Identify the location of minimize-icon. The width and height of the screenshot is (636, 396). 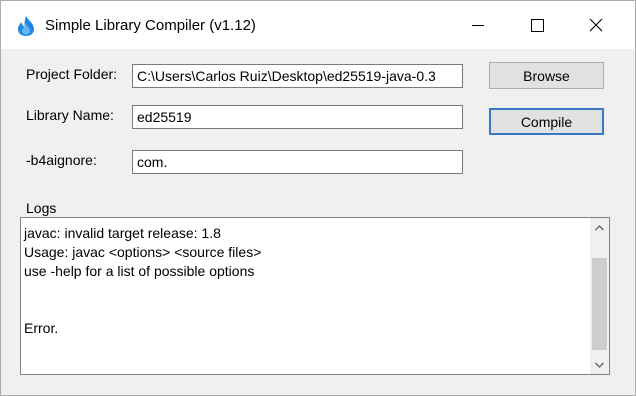
(478, 25).